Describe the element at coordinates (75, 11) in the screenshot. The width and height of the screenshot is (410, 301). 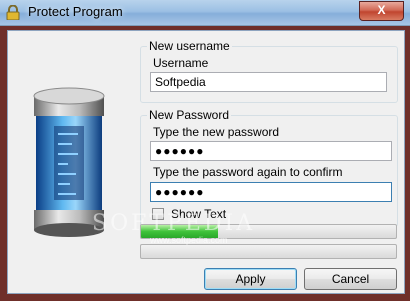
I see `window-title: Protect Program` at that location.